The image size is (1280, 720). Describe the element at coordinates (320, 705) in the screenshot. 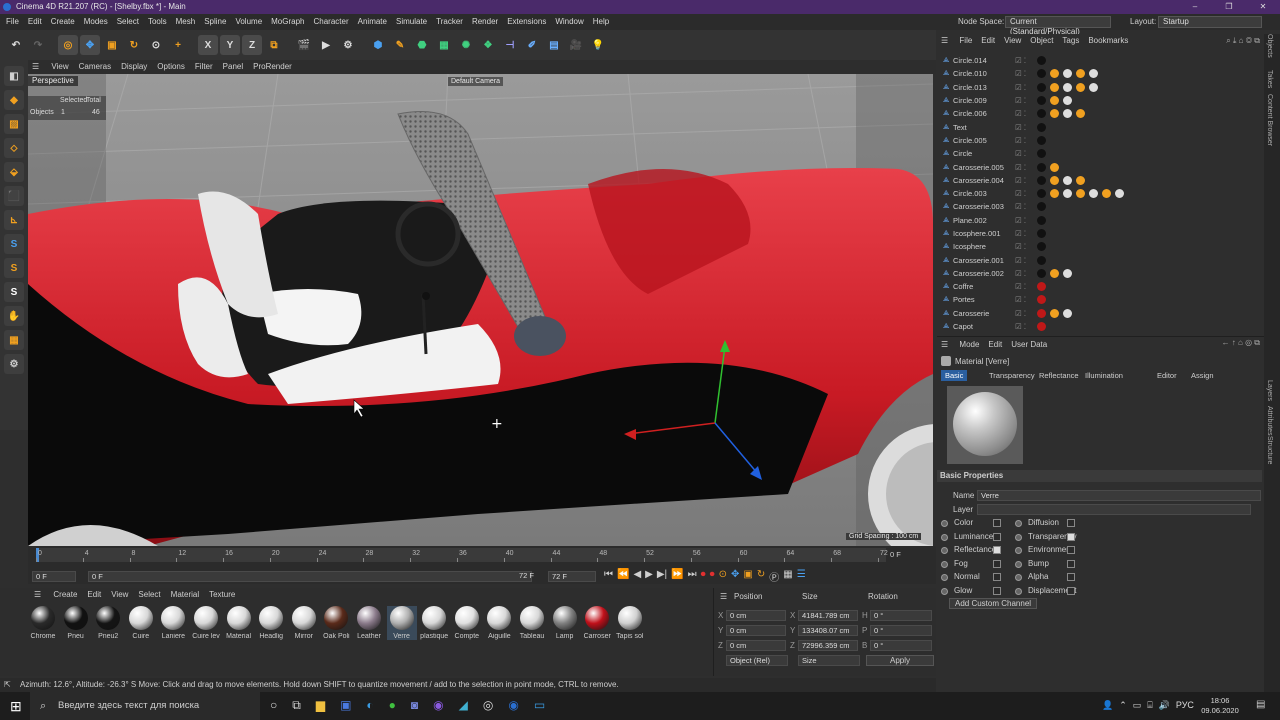

I see `file-explorer-icon: ▆` at that location.